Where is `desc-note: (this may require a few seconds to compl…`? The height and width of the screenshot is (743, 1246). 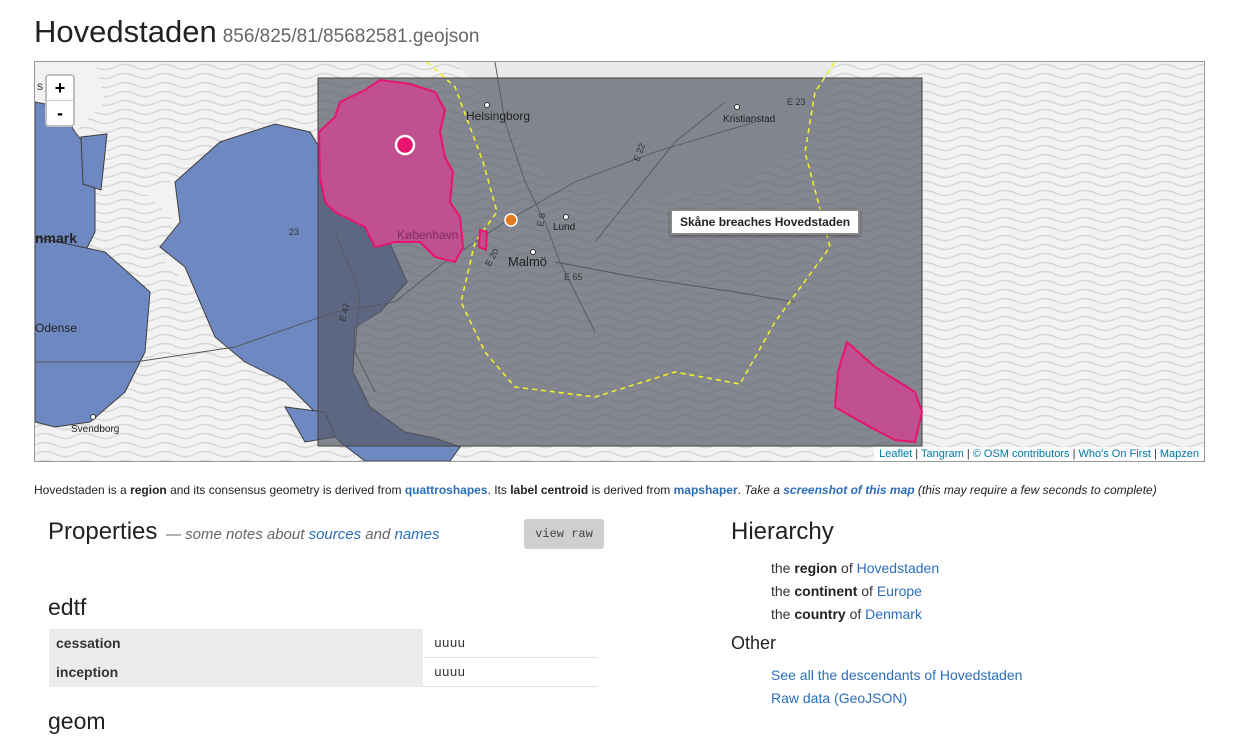
desc-note: (this may require a few seconds to compl… is located at coordinates (1035, 490).